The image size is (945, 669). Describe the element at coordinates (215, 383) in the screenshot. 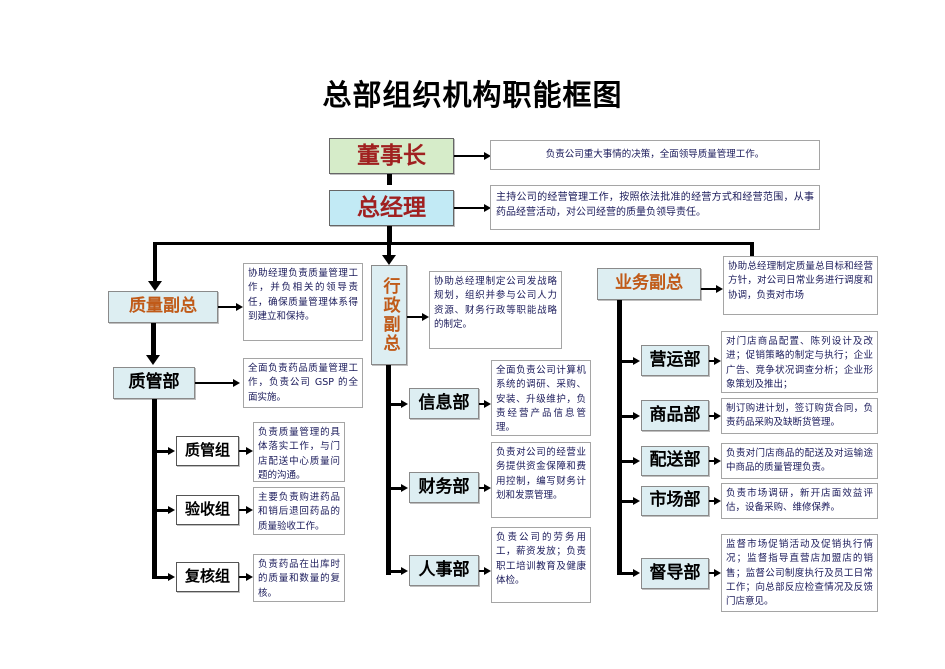

I see `connector-quality-dept-desc` at that location.